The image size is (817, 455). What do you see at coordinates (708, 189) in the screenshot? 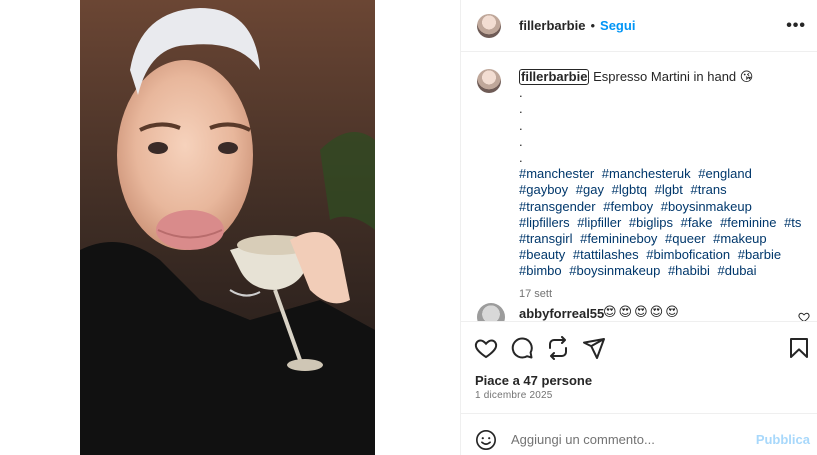
I see `hashtag-link: #trans` at bounding box center [708, 189].